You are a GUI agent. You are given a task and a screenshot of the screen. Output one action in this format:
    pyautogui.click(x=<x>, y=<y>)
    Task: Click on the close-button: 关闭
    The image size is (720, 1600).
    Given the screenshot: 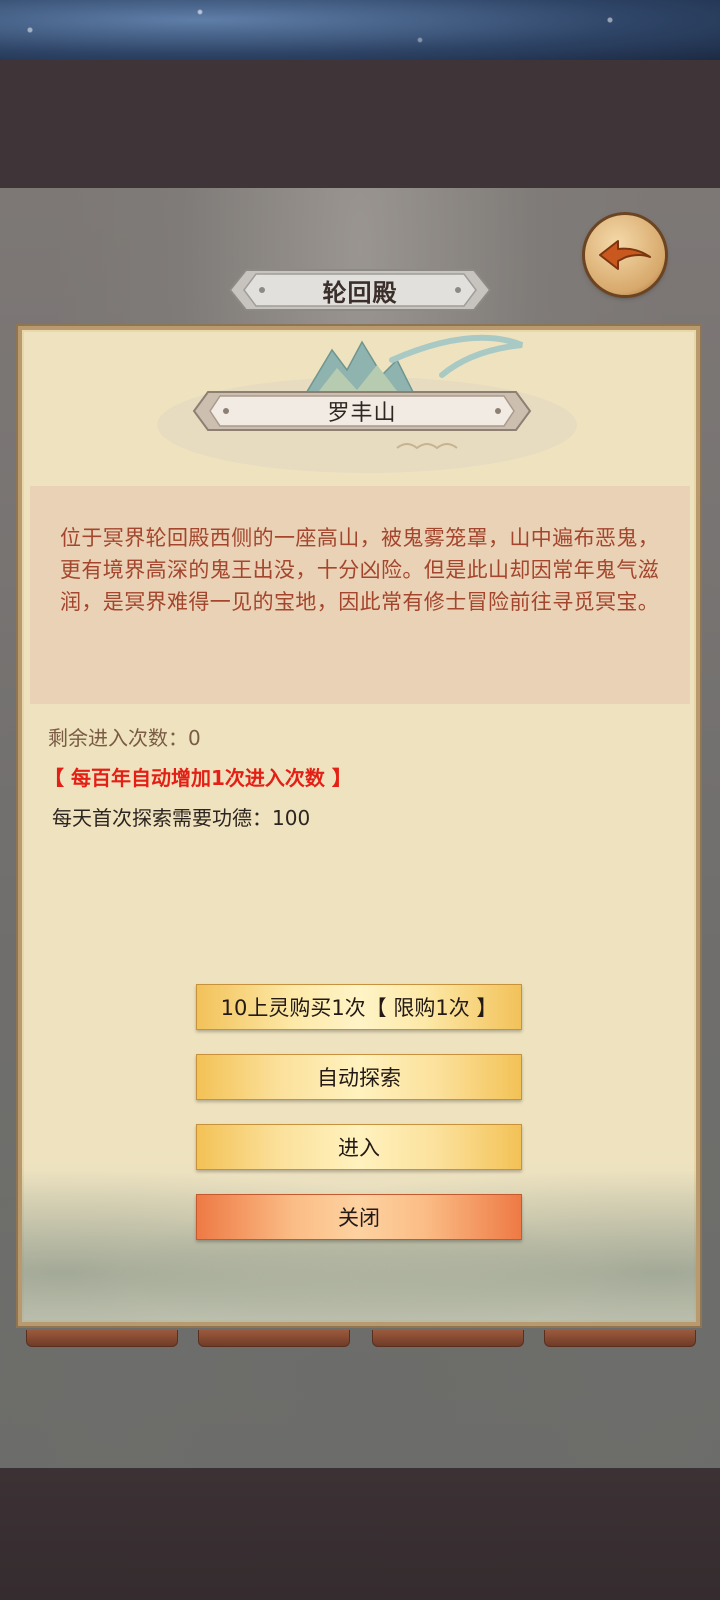 What is the action you would take?
    pyautogui.click(x=359, y=1217)
    